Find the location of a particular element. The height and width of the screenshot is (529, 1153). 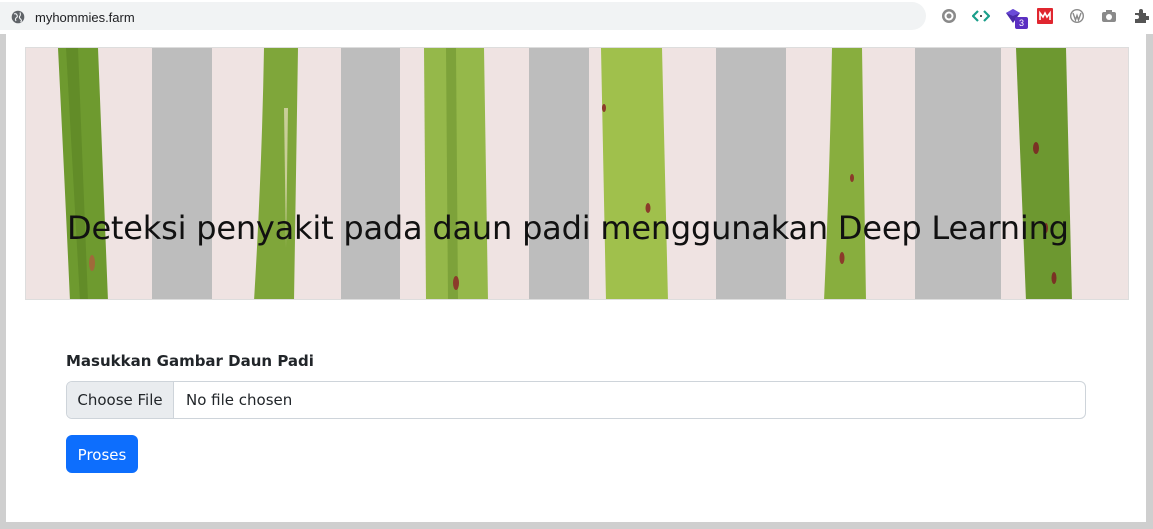

purple-cube-icon: 3 is located at coordinates (1016, 18).